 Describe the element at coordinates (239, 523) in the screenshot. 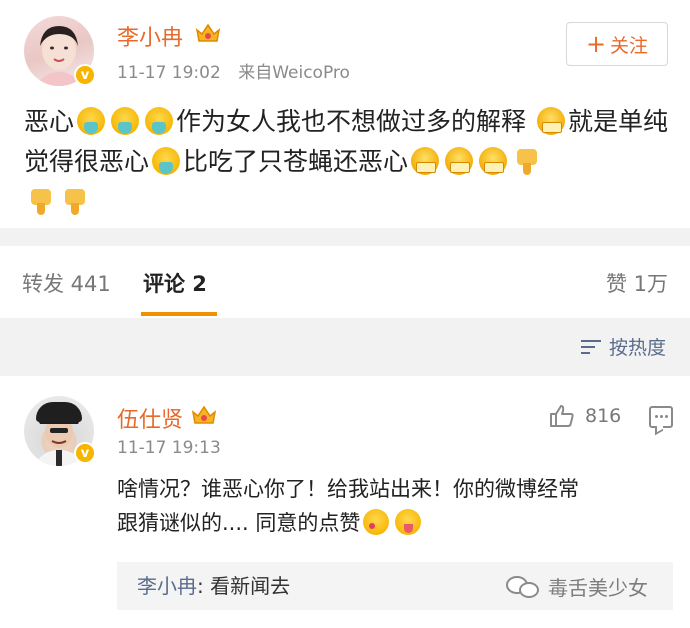

I see `comment-text-line: 跟猜谜似的.... 同意的点赞` at that location.